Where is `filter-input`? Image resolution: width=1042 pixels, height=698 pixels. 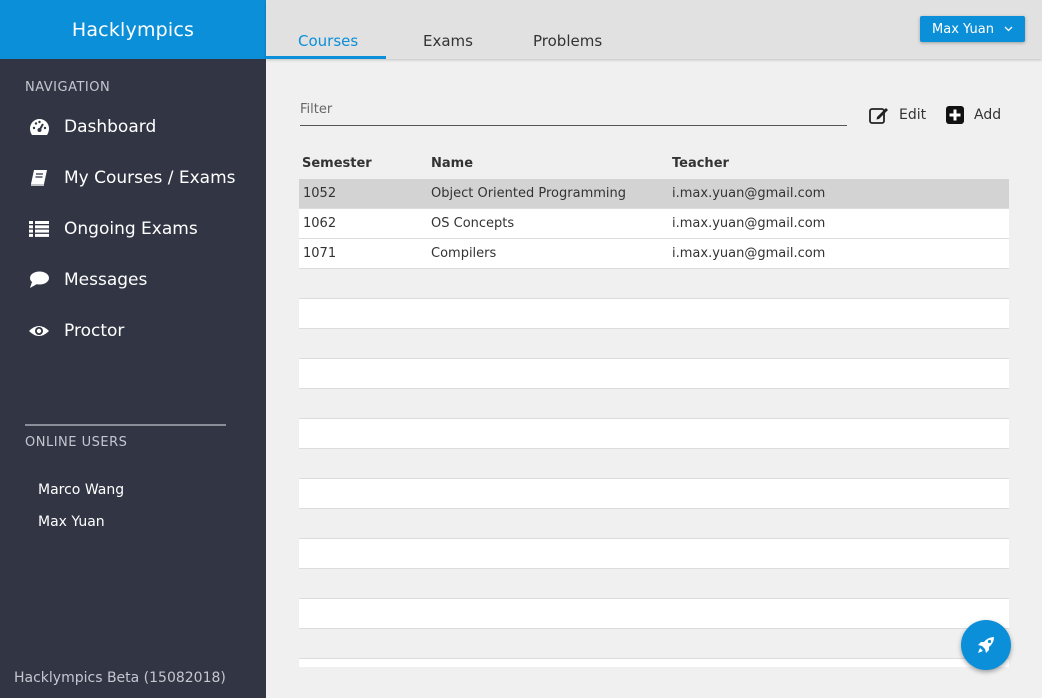
filter-input is located at coordinates (573, 107).